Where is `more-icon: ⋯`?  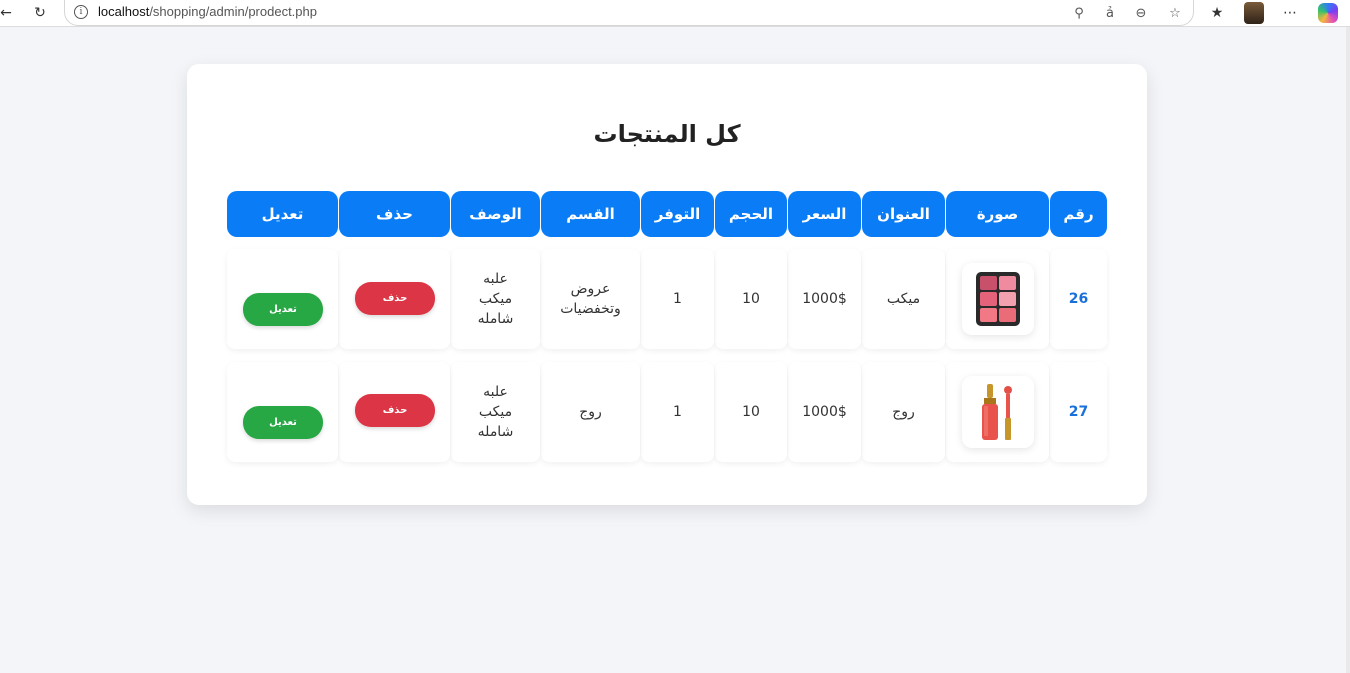 more-icon: ⋯ is located at coordinates (1290, 13).